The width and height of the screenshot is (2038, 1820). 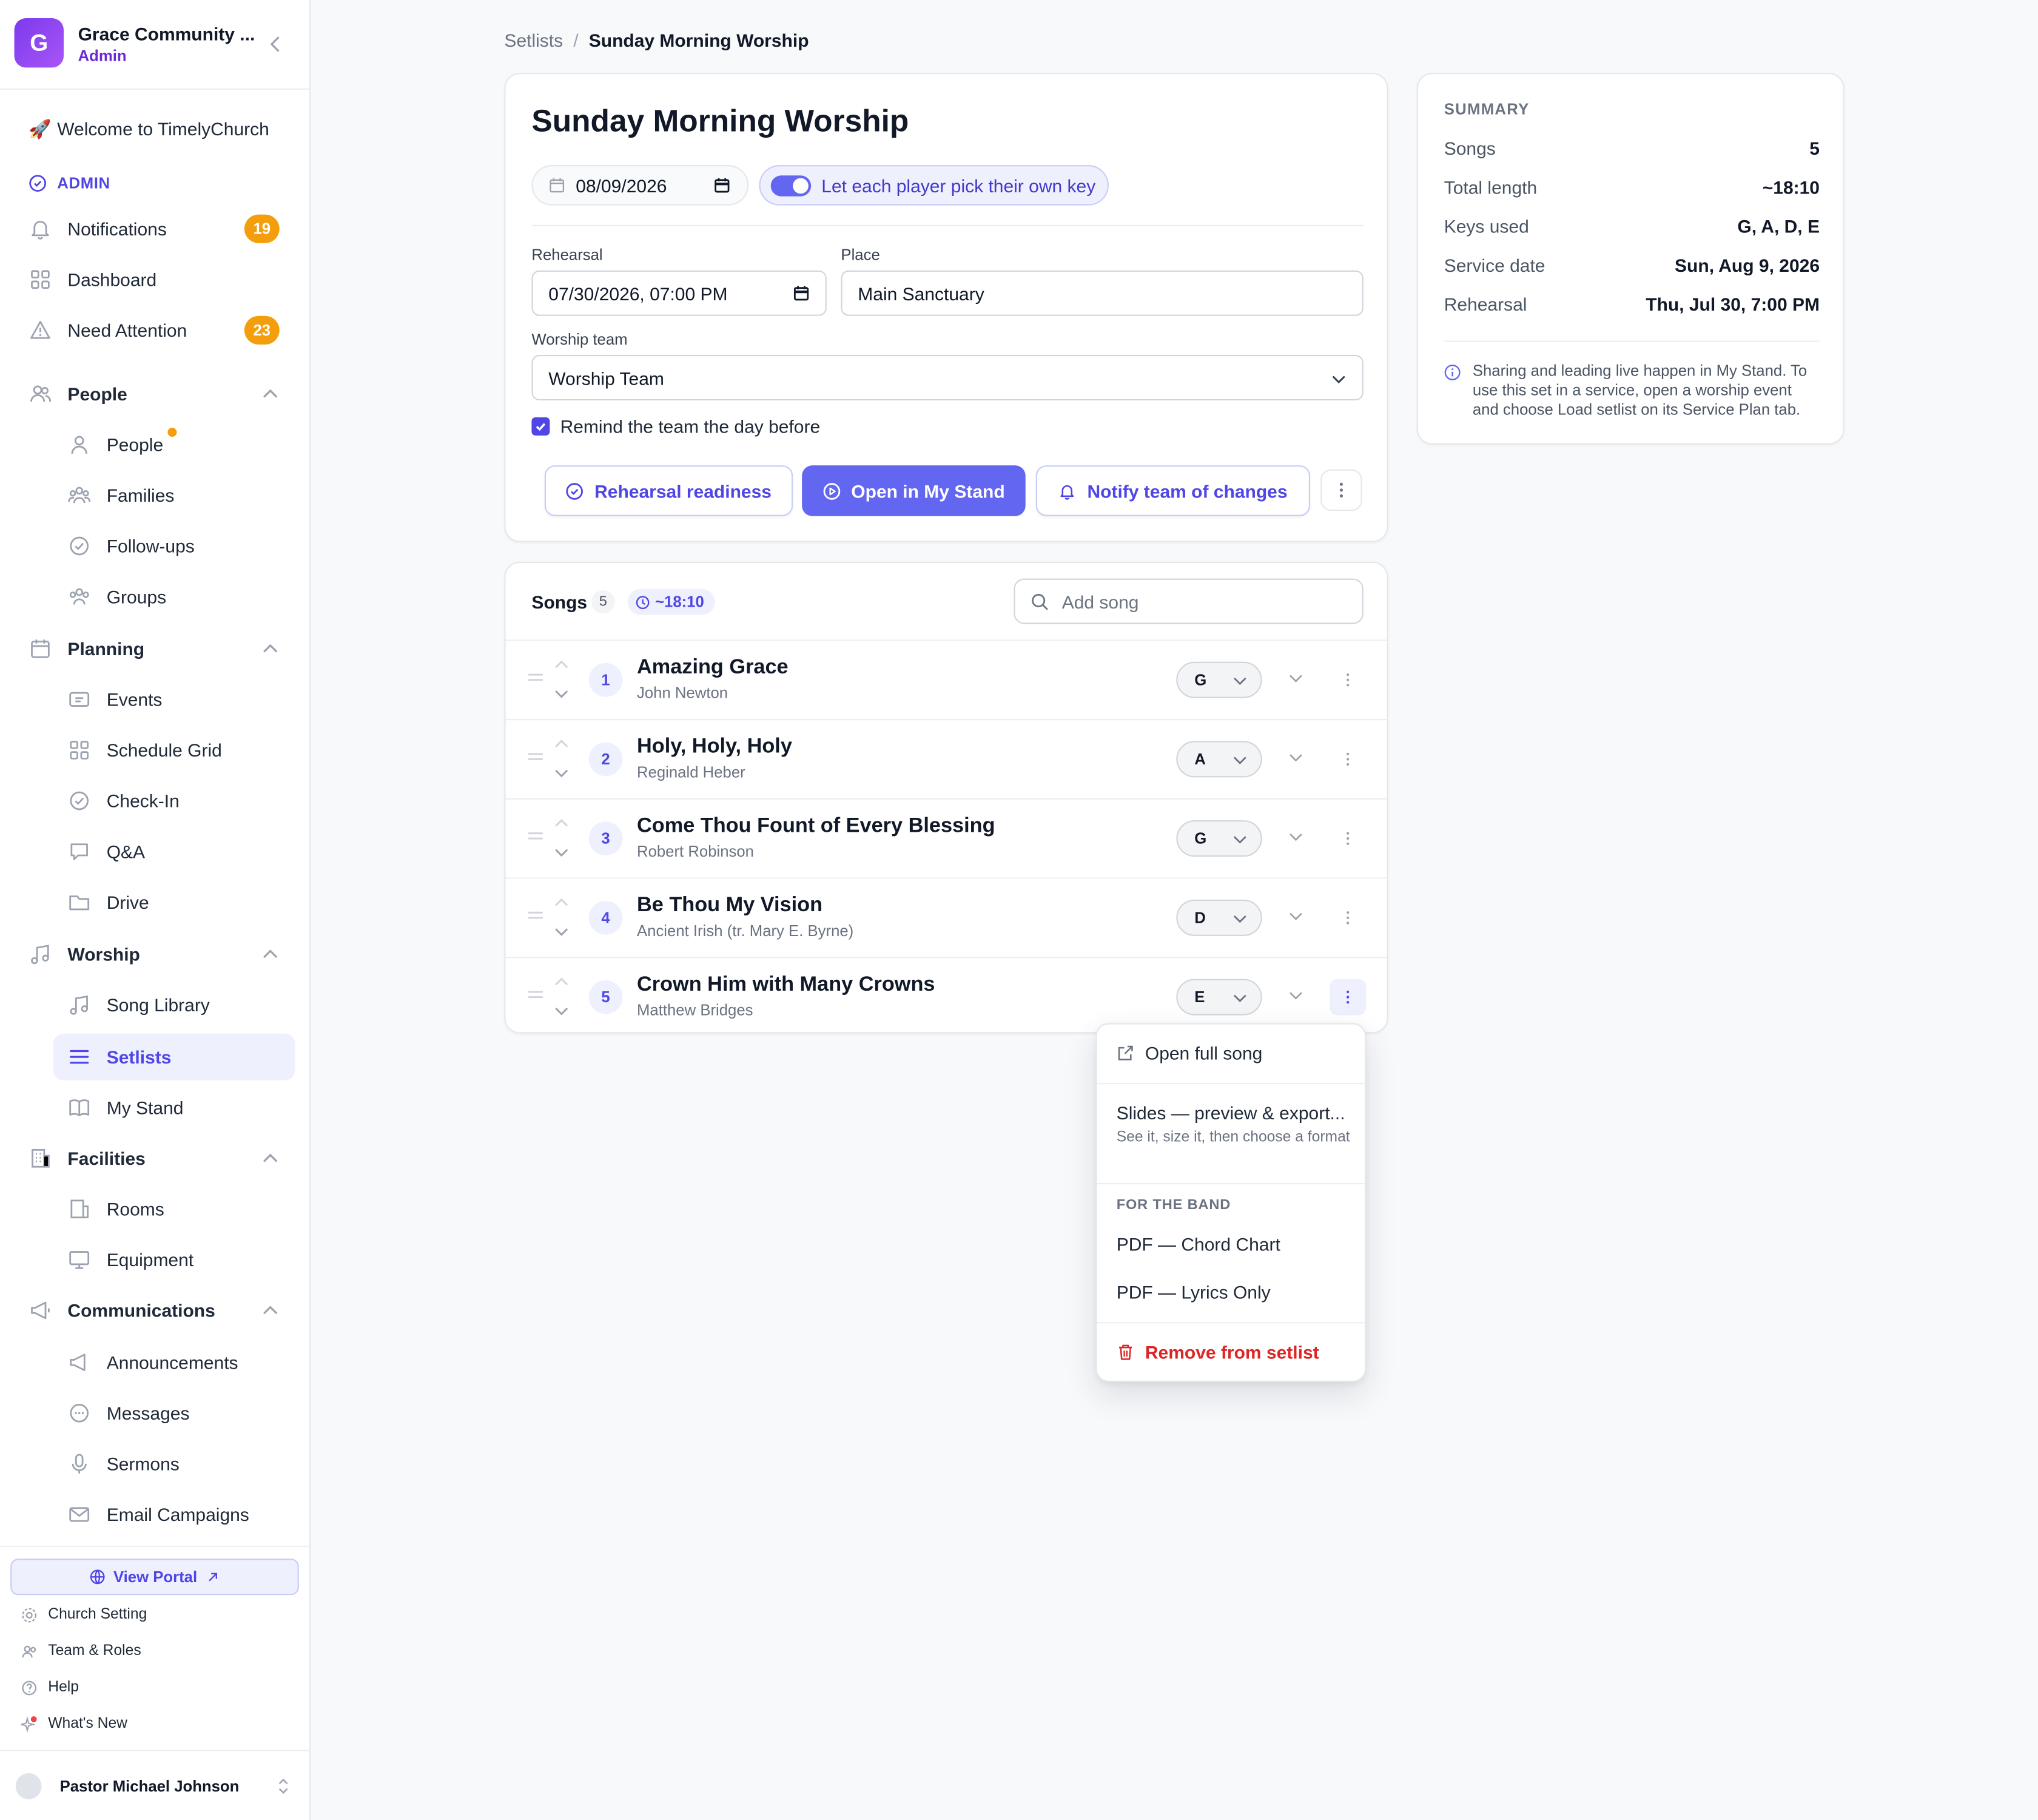 I want to click on divider, so click(x=1231, y=1323).